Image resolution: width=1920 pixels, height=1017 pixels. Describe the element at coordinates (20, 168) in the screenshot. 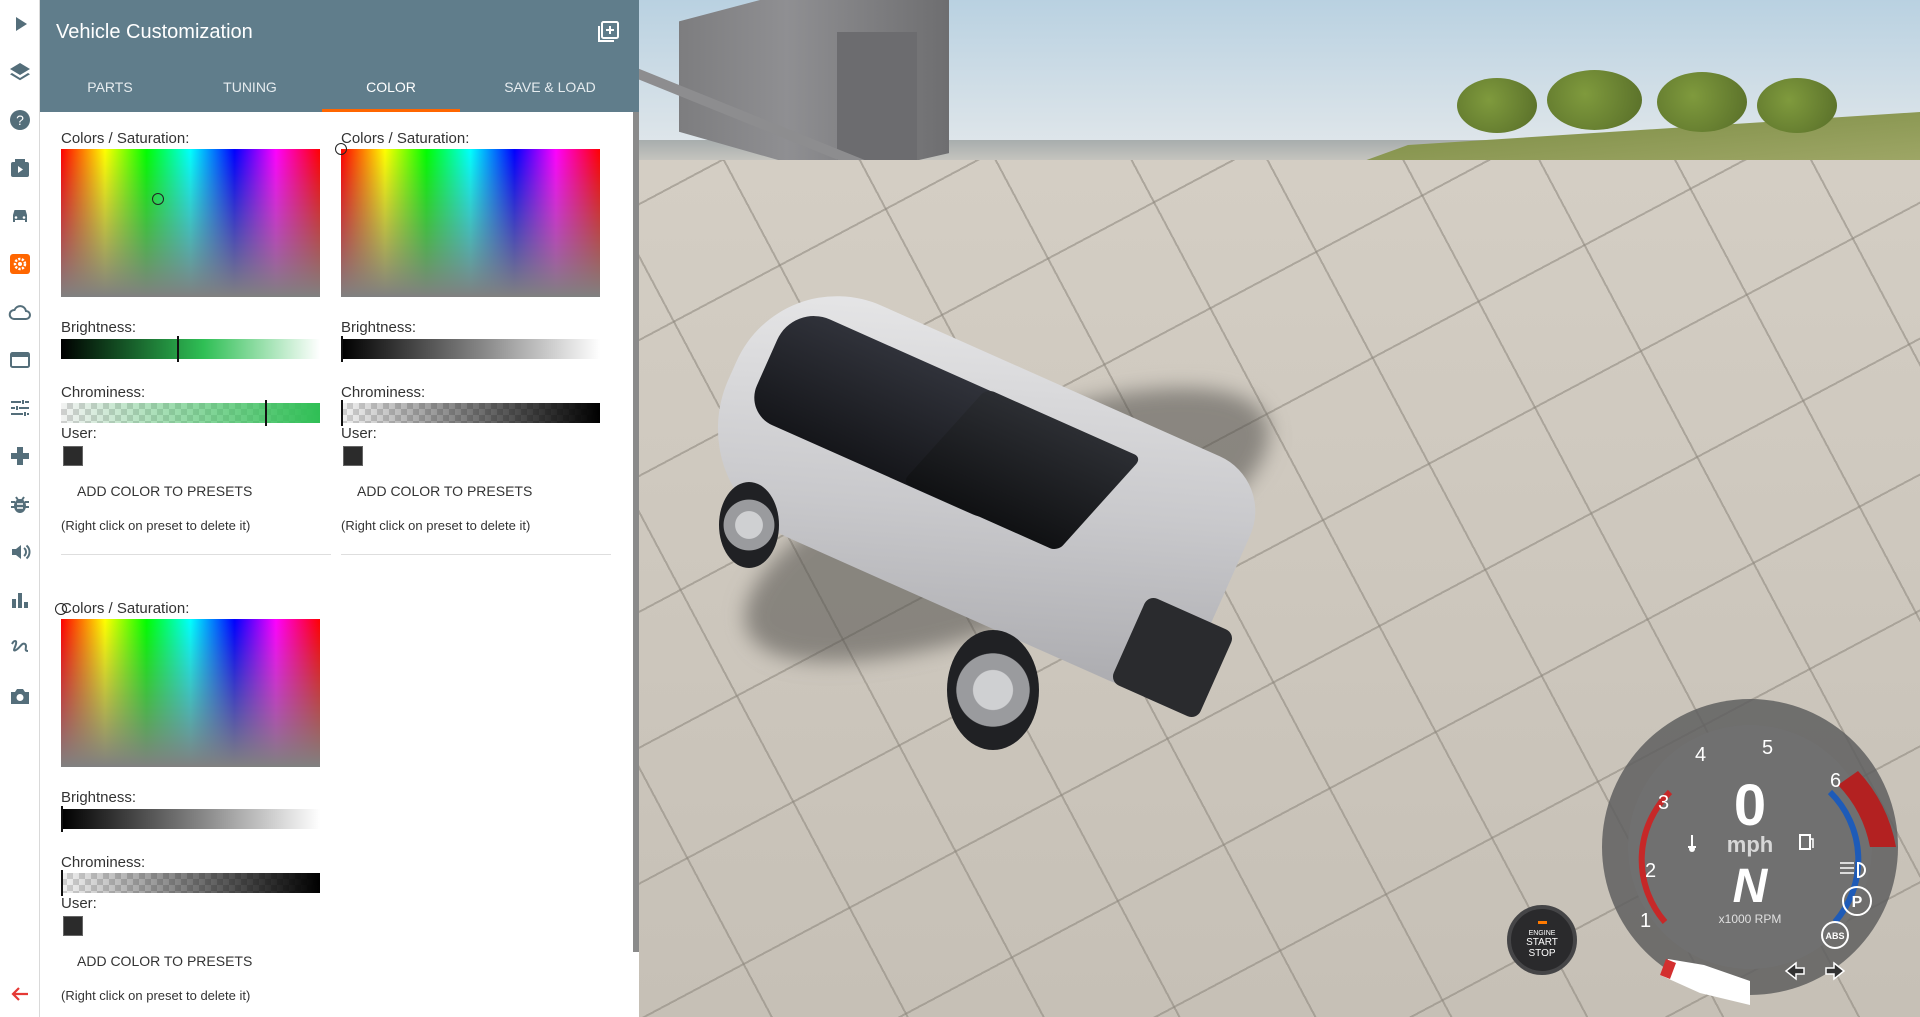

I see `clapperboard-icon` at that location.